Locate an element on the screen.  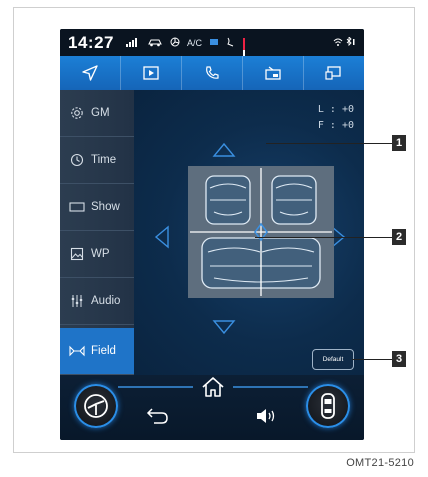
default-button: Default is located at coordinates (333, 359).